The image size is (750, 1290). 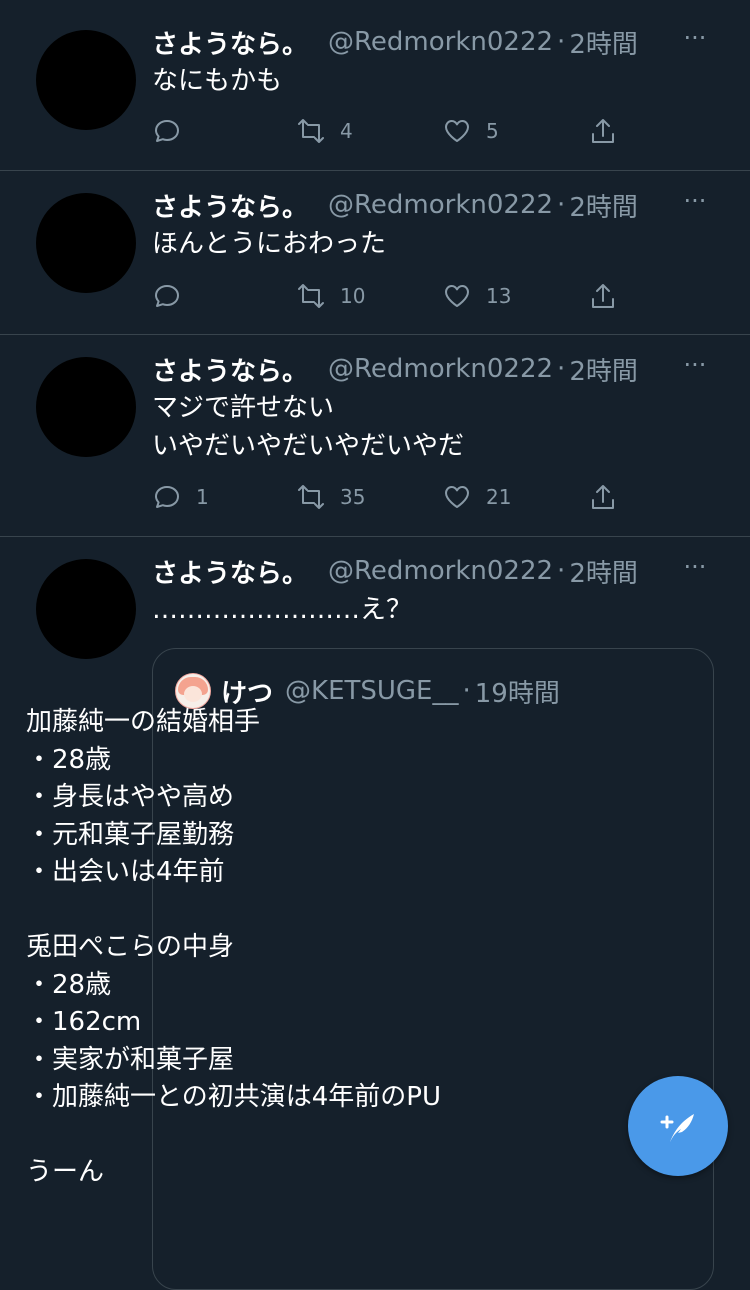 I want to click on retweet-button: 4, so click(x=324, y=131).